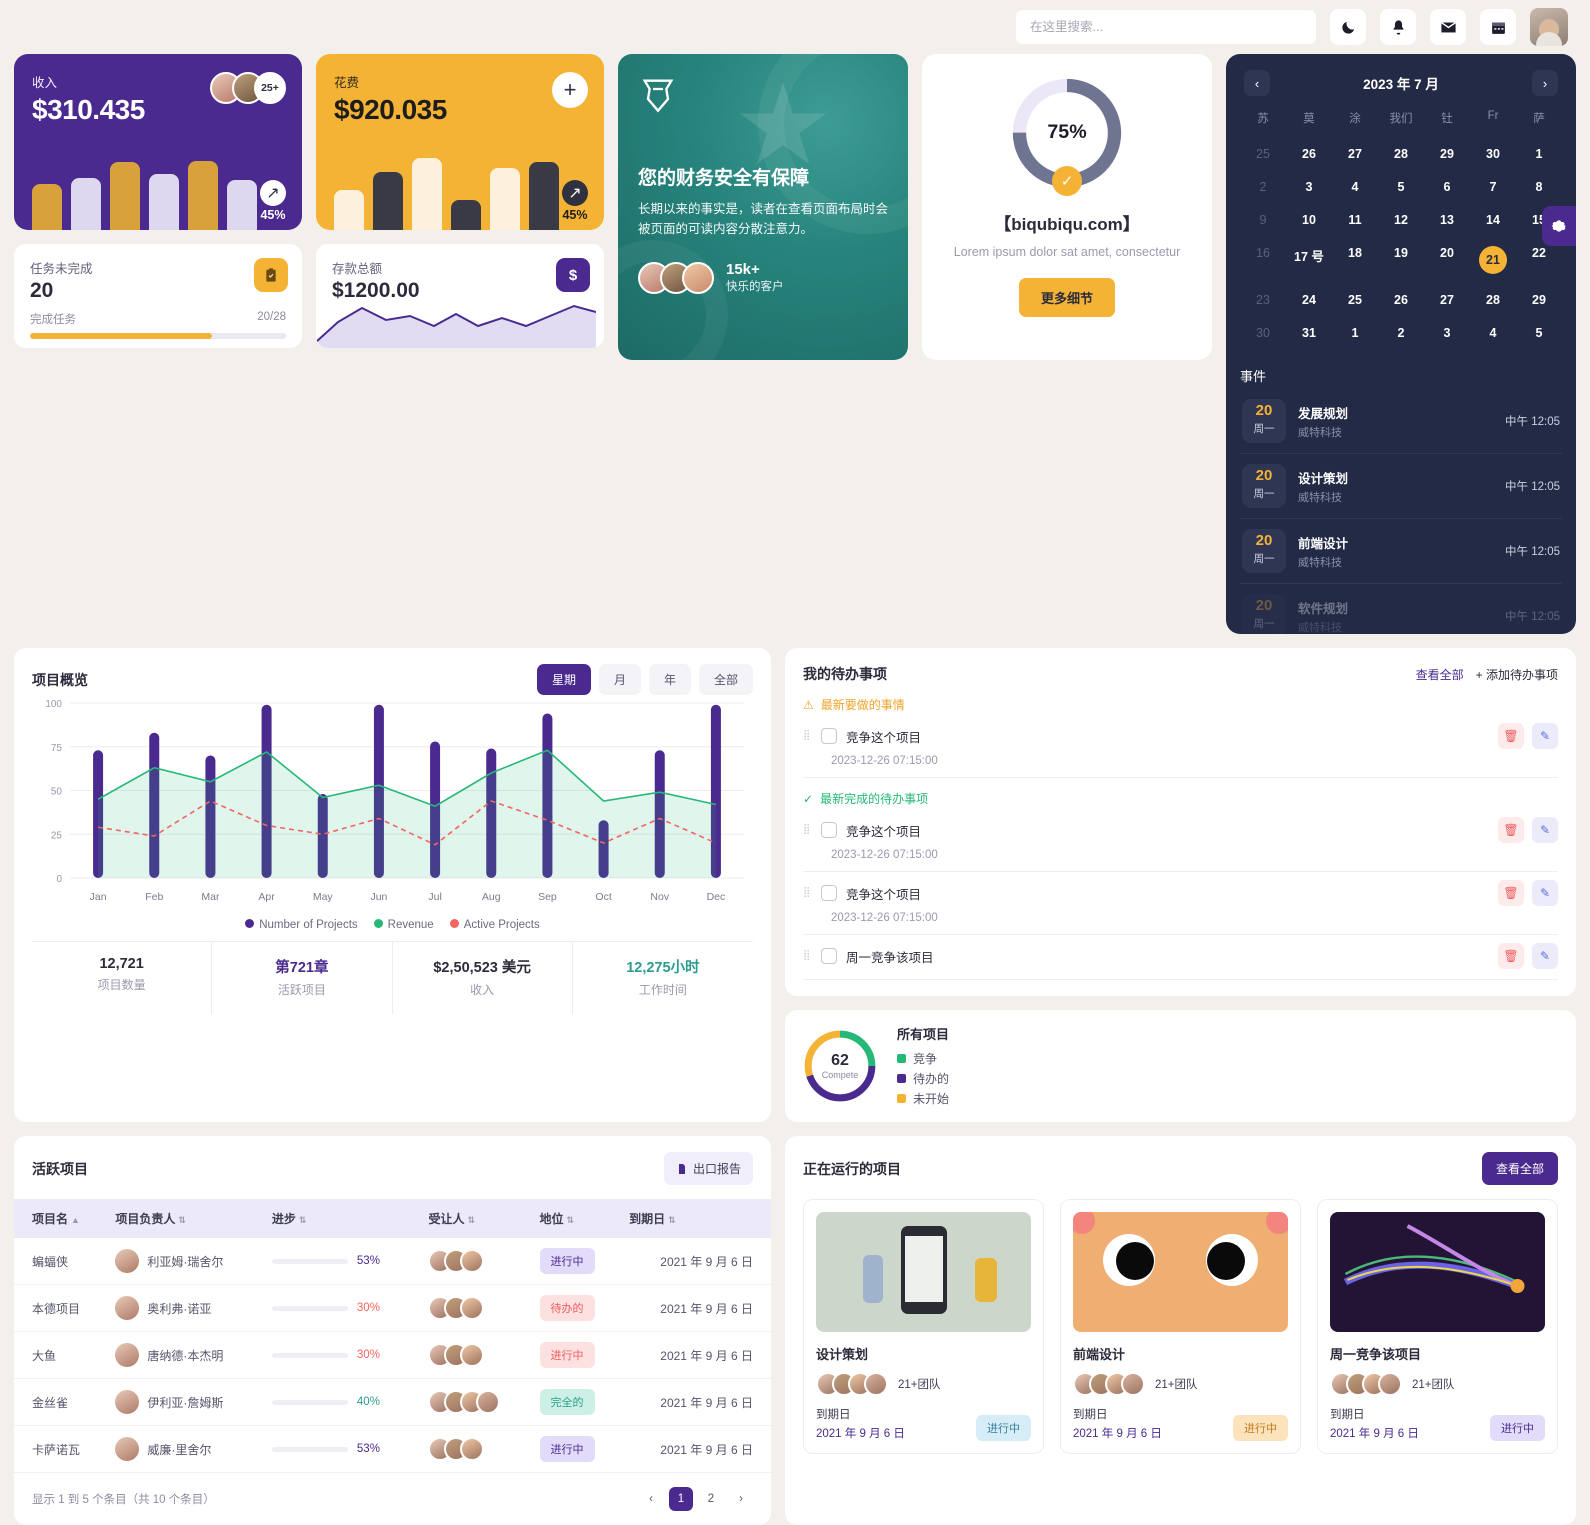 The width and height of the screenshot is (1590, 1525). Describe the element at coordinates (681, 1499) in the screenshot. I see `page-button-1: 1` at that location.